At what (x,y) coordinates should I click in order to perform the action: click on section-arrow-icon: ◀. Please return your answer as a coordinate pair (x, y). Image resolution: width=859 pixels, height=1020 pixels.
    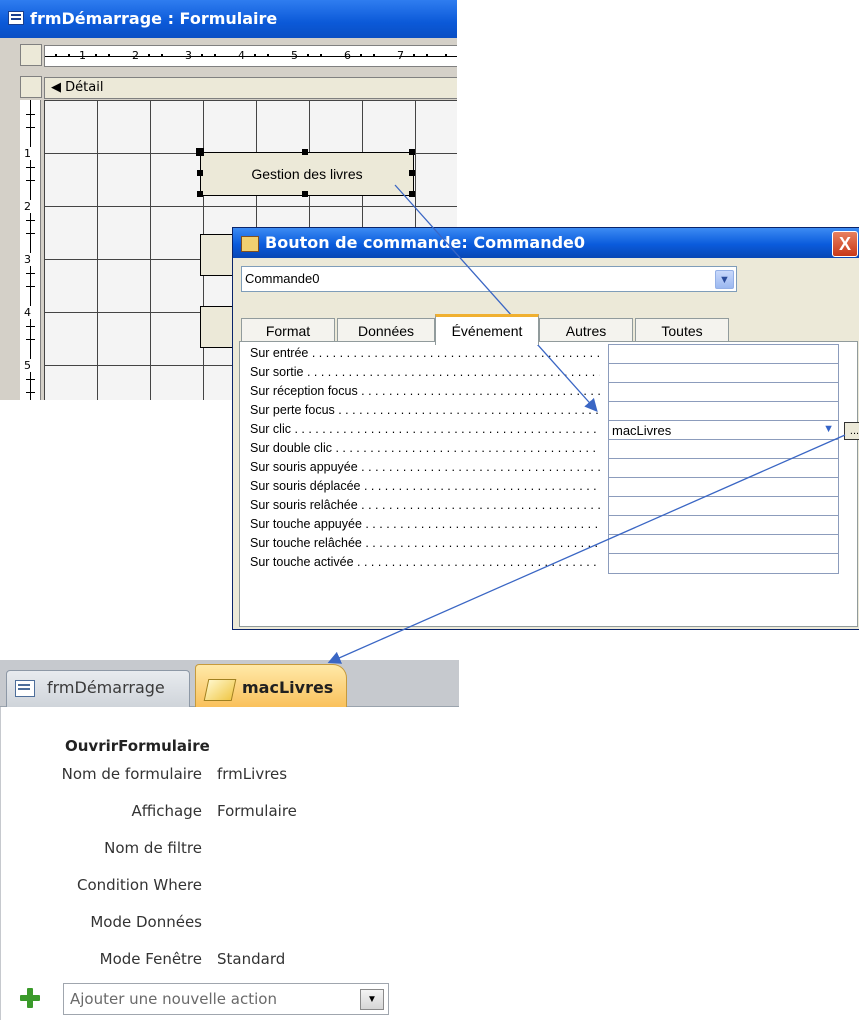
    Looking at the image, I should click on (56, 87).